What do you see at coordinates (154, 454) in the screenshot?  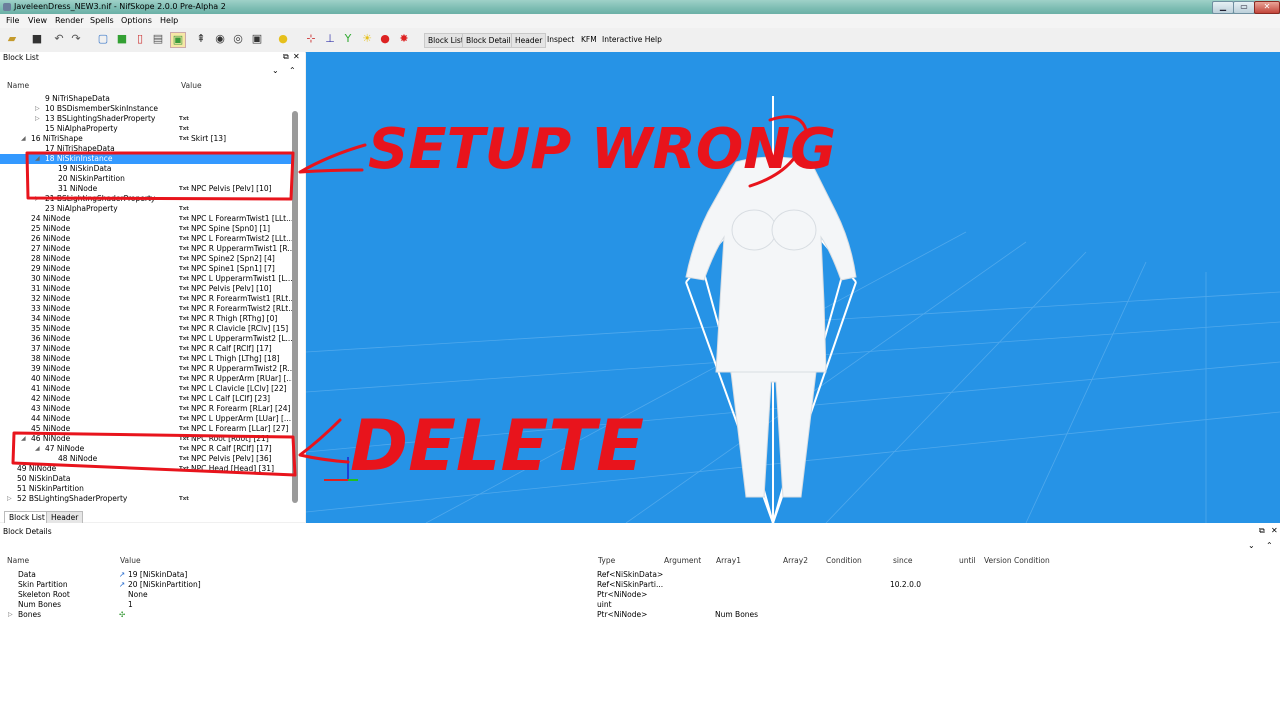 I see `delete-box` at bounding box center [154, 454].